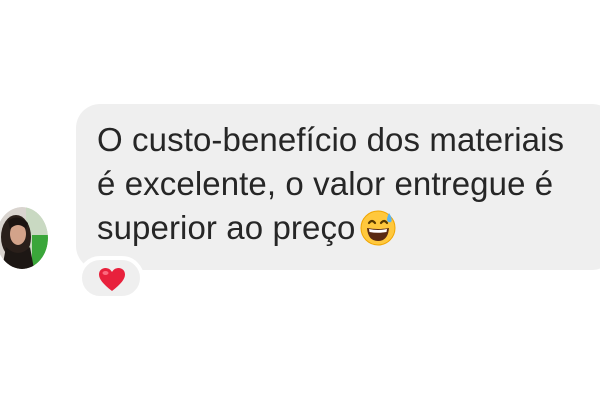  Describe the element at coordinates (112, 282) in the screenshot. I see `red-heart-icon` at that location.